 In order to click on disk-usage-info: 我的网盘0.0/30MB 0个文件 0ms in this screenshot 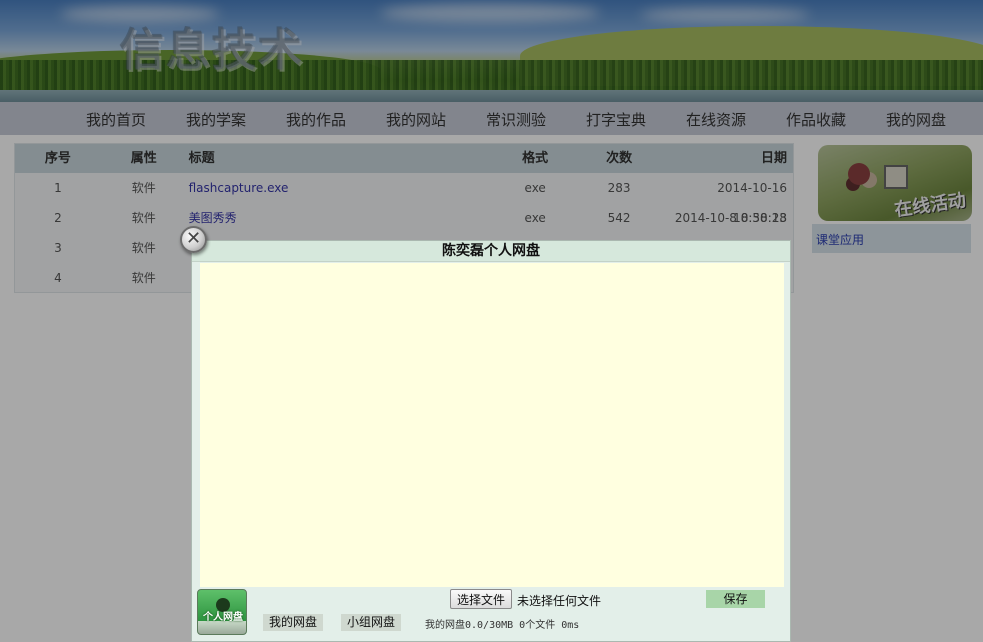, I will do `click(502, 625)`.